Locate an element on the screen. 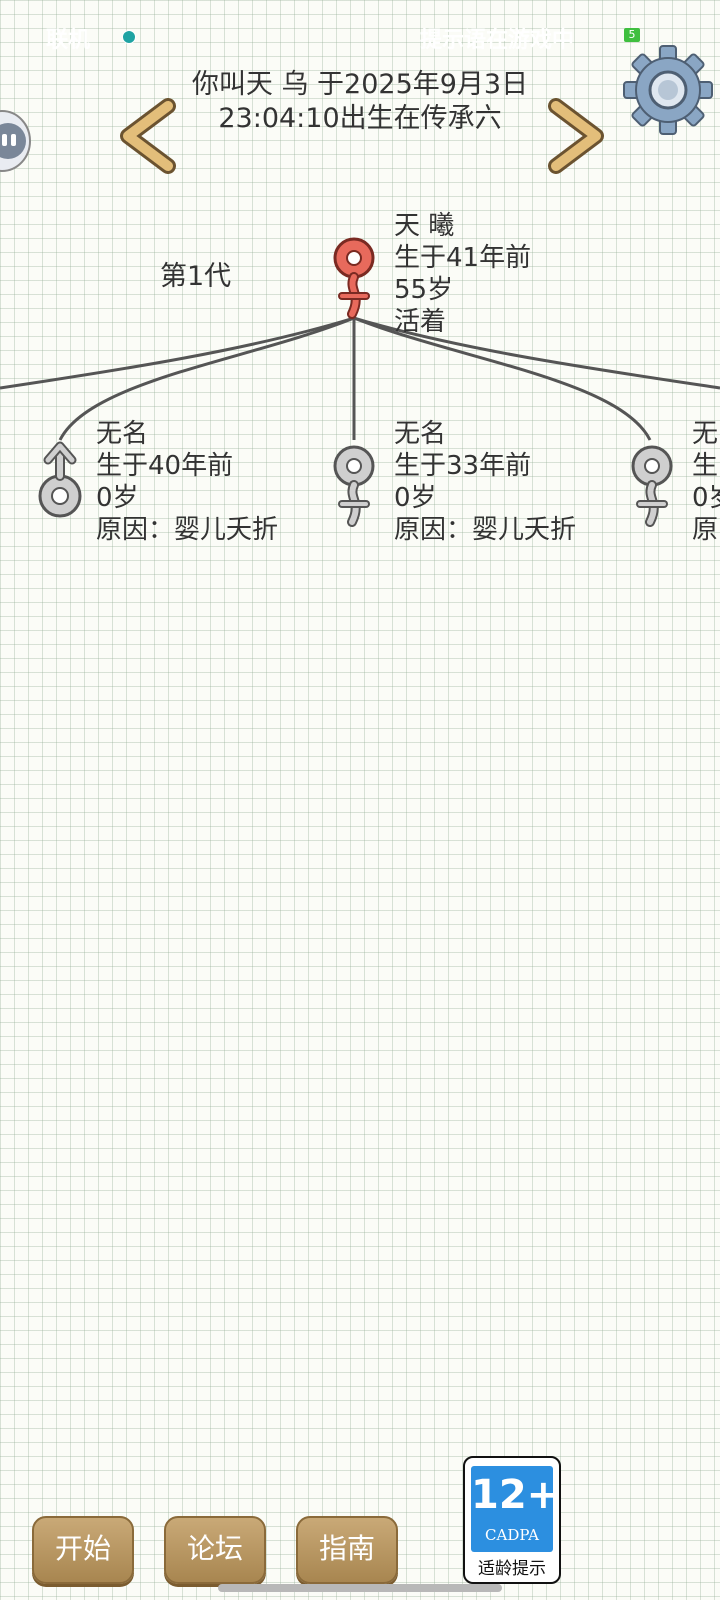  root-name: 天 曦 is located at coordinates (424, 226).